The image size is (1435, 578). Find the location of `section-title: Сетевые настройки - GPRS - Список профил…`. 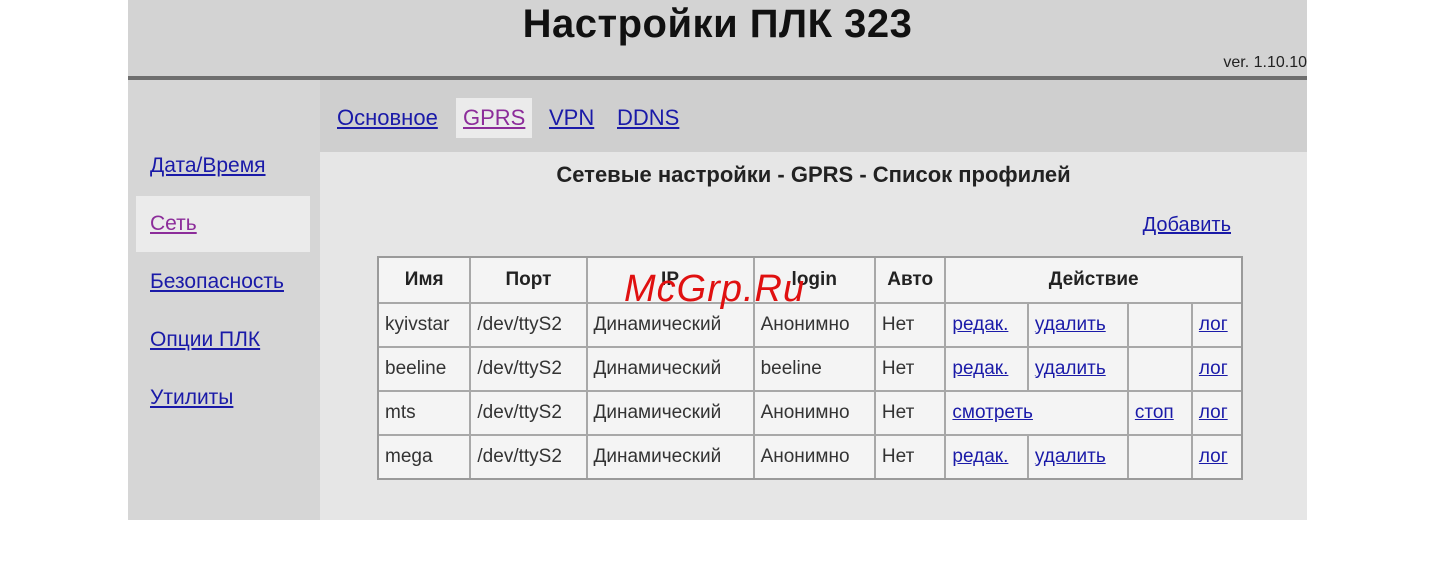

section-title: Сетевые настройки - GPRS - Список профил… is located at coordinates (813, 174).